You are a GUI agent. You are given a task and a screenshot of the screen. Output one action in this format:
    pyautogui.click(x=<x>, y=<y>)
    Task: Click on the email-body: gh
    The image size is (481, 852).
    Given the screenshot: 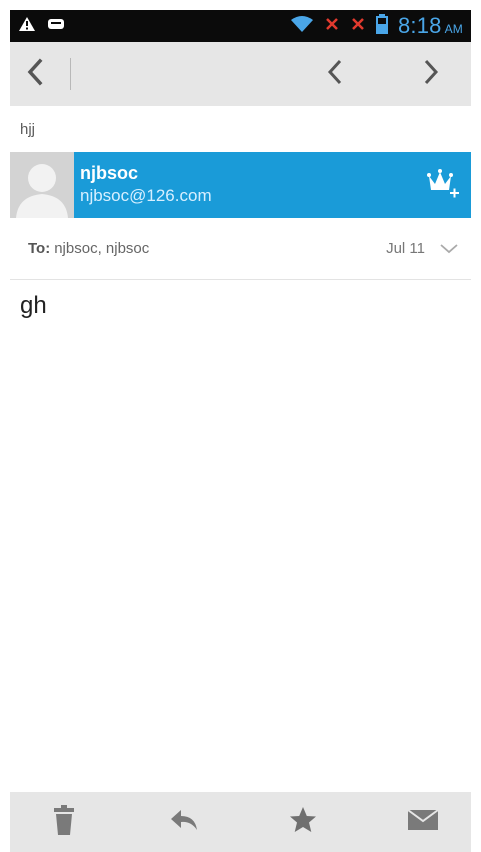 What is the action you would take?
    pyautogui.click(x=33, y=305)
    